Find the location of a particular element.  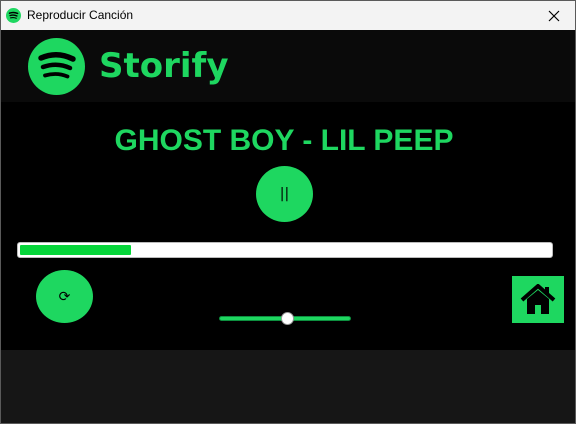

song-title: GHOST BOY - LIL PEEP is located at coordinates (284, 140).